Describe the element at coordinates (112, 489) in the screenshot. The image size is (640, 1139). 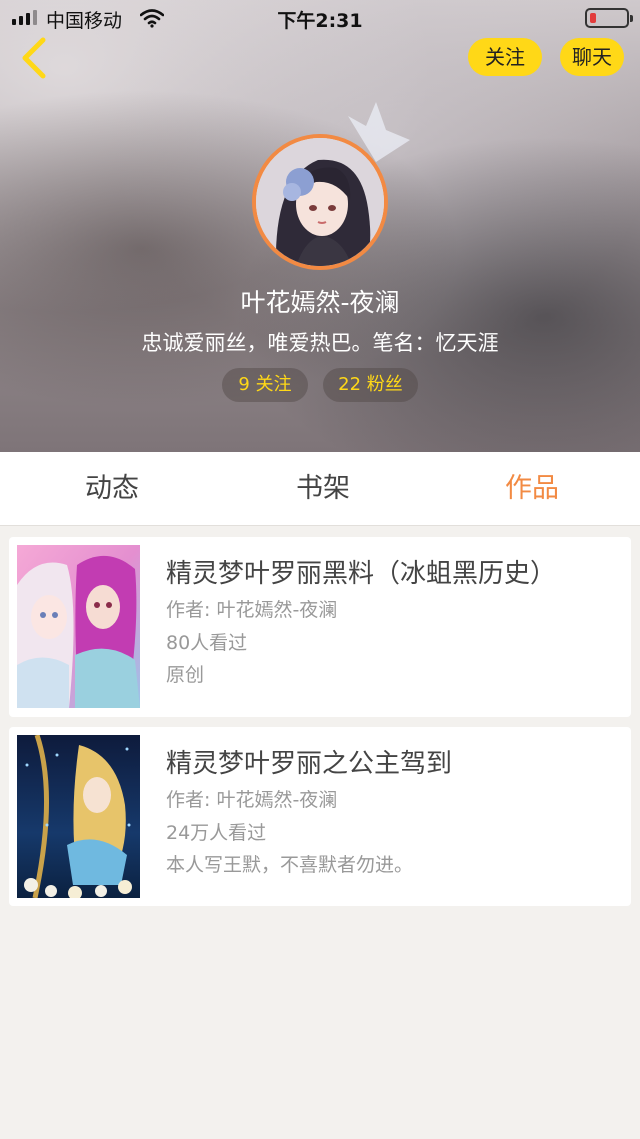
I see `tab-dynamics: 动态` at that location.